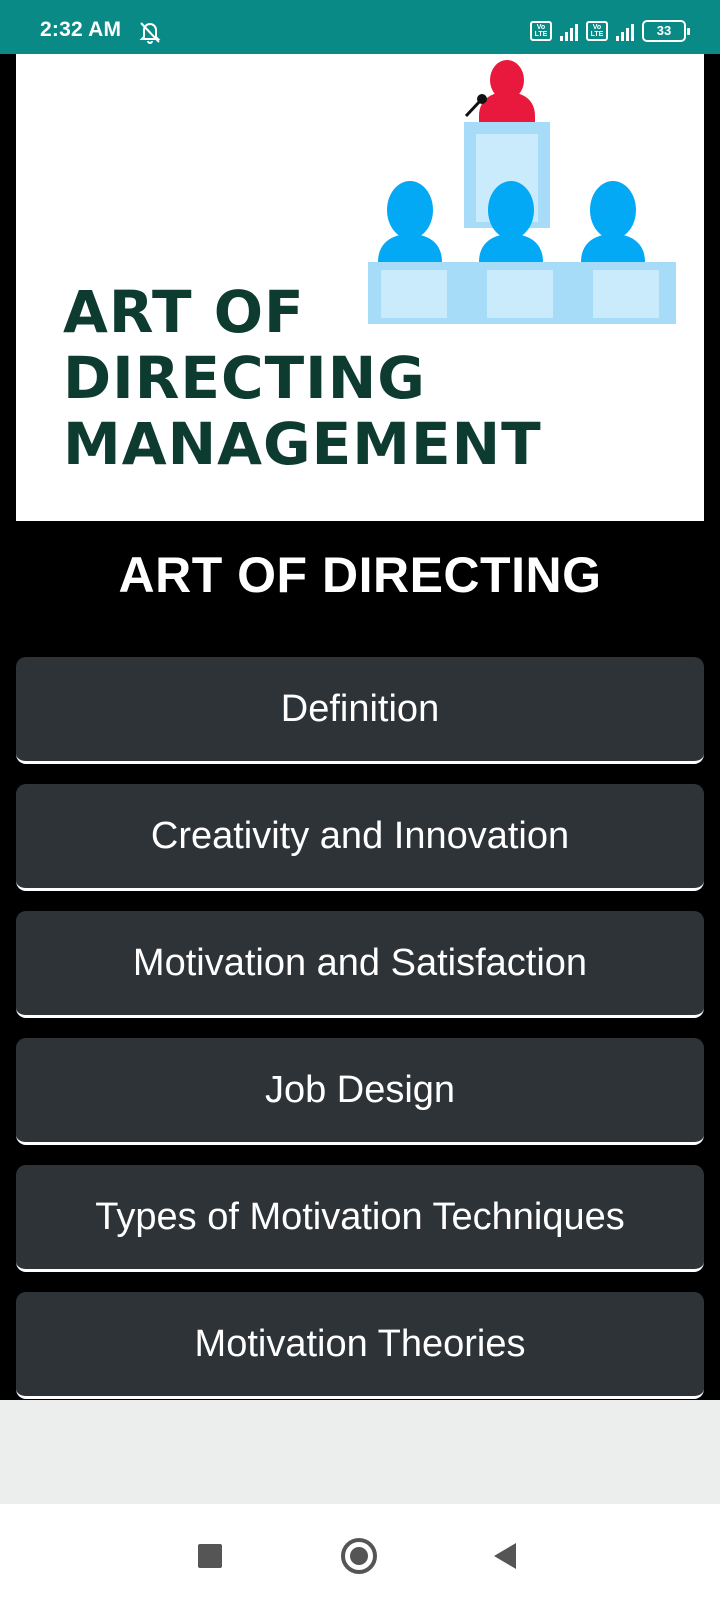 The height and width of the screenshot is (1600, 720). I want to click on button-label: Types of Motivation Techniques, so click(360, 1216).